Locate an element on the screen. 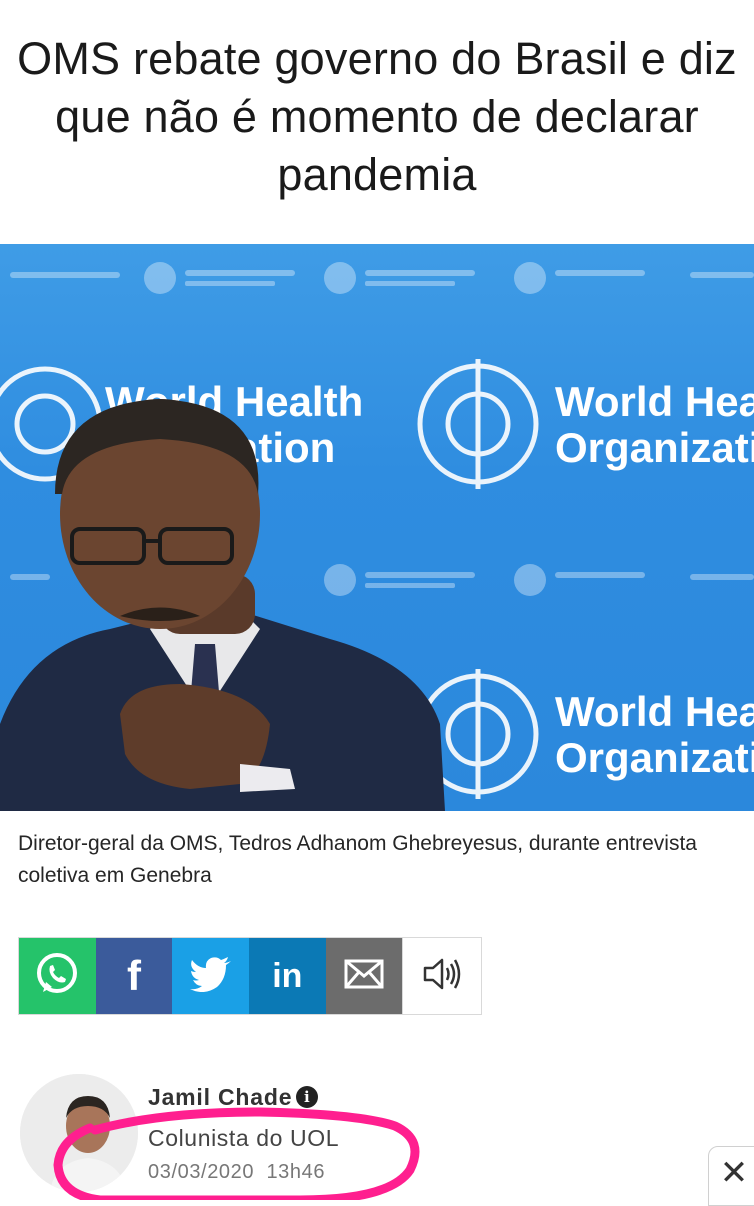  info-icon: i is located at coordinates (307, 1097).